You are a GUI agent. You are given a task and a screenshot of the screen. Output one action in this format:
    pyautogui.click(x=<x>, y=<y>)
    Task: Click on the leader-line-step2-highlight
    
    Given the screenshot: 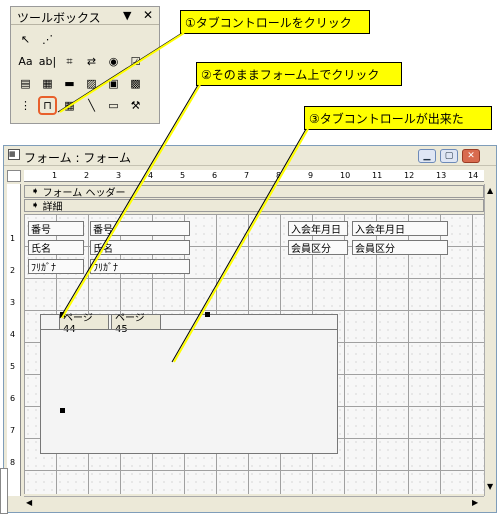 What is the action you would take?
    pyautogui.click(x=131, y=201)
    